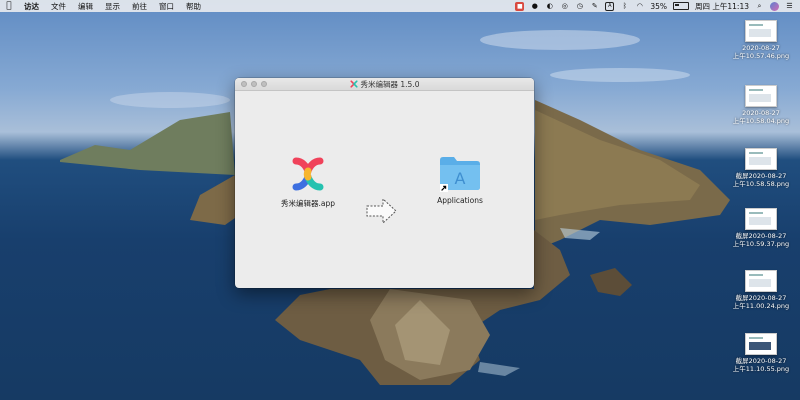 The image size is (800, 400). I want to click on drag-arrow-icon, so click(381, 211).